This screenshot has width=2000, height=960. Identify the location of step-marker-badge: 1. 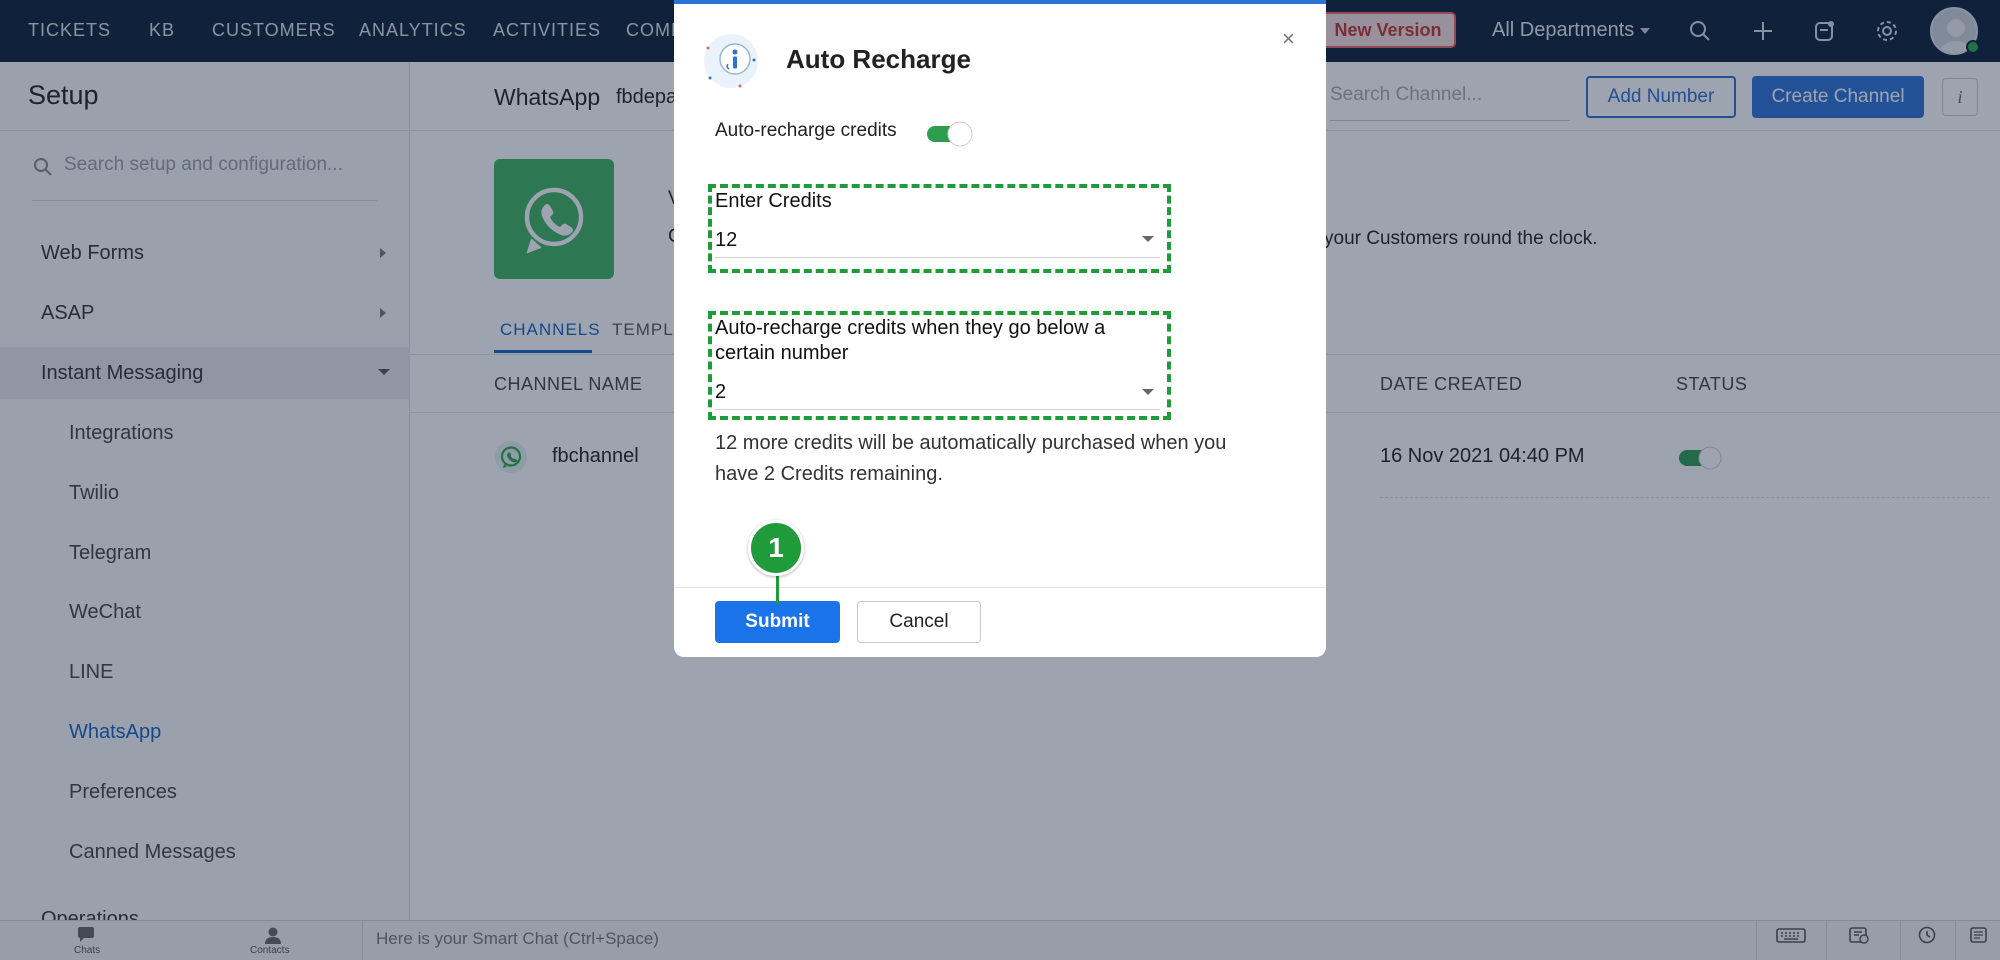
(776, 548).